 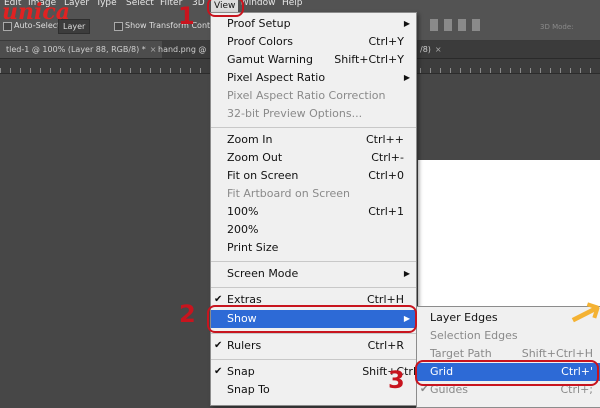 I want to click on tab-label: /8), so click(x=425, y=49).